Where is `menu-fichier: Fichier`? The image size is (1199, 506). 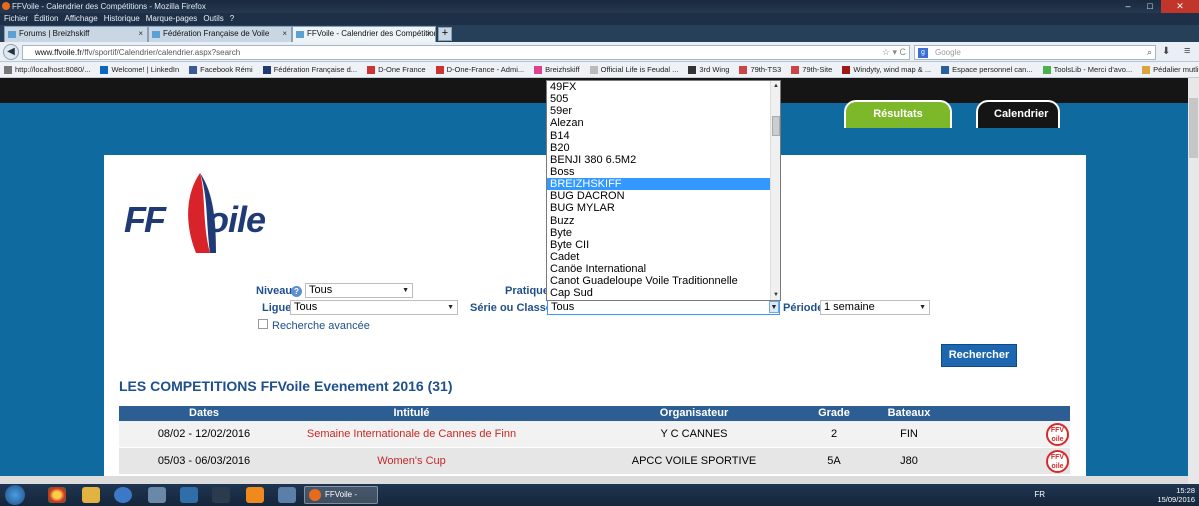
menu-fichier: Fichier is located at coordinates (16, 19).